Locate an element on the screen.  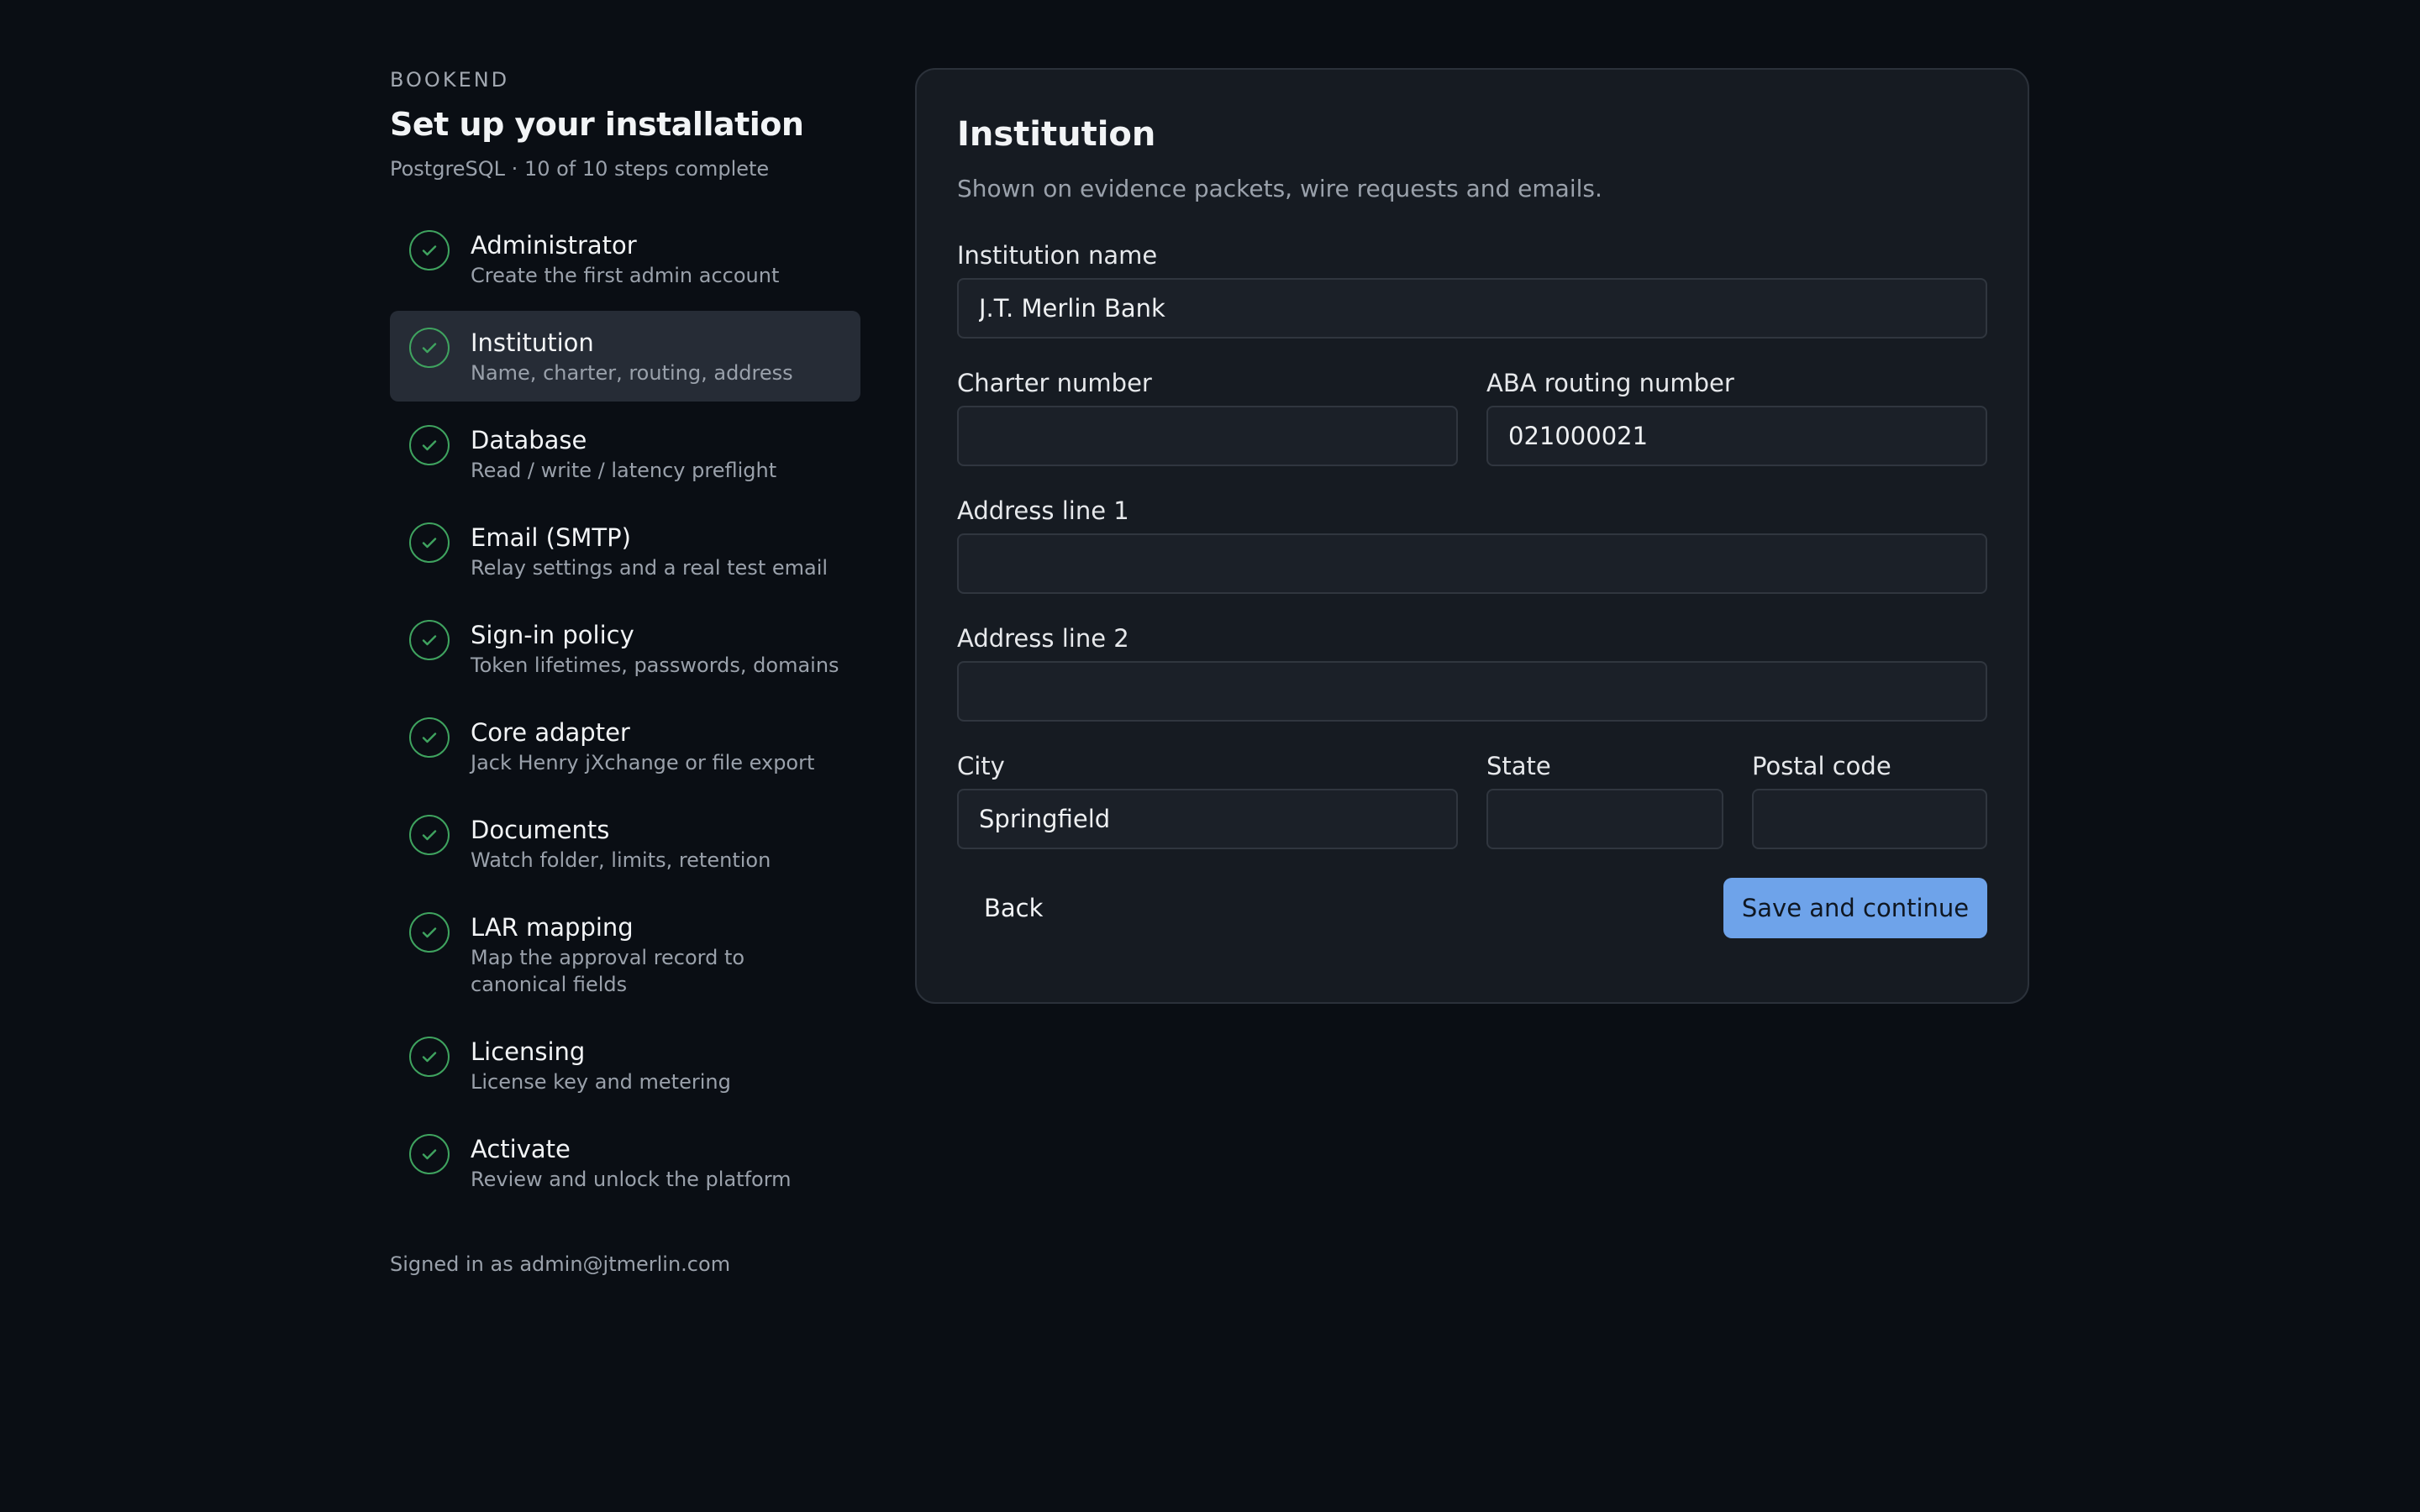
aba-routing-input is located at coordinates (1737, 436).